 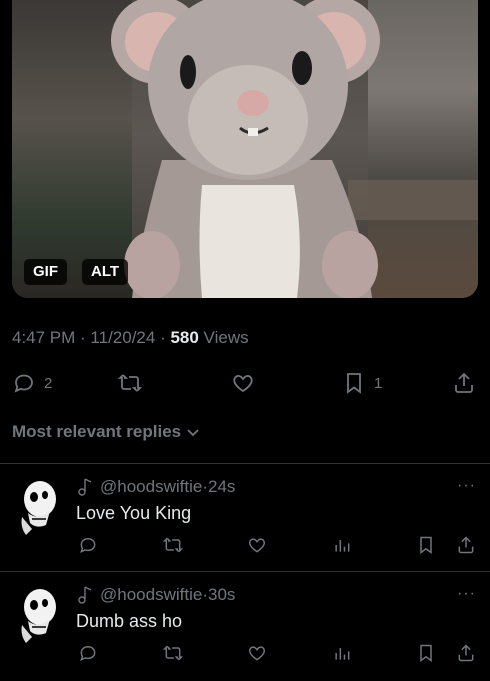 What do you see at coordinates (362, 383) in the screenshot?
I see `bookmark-button: 1` at bounding box center [362, 383].